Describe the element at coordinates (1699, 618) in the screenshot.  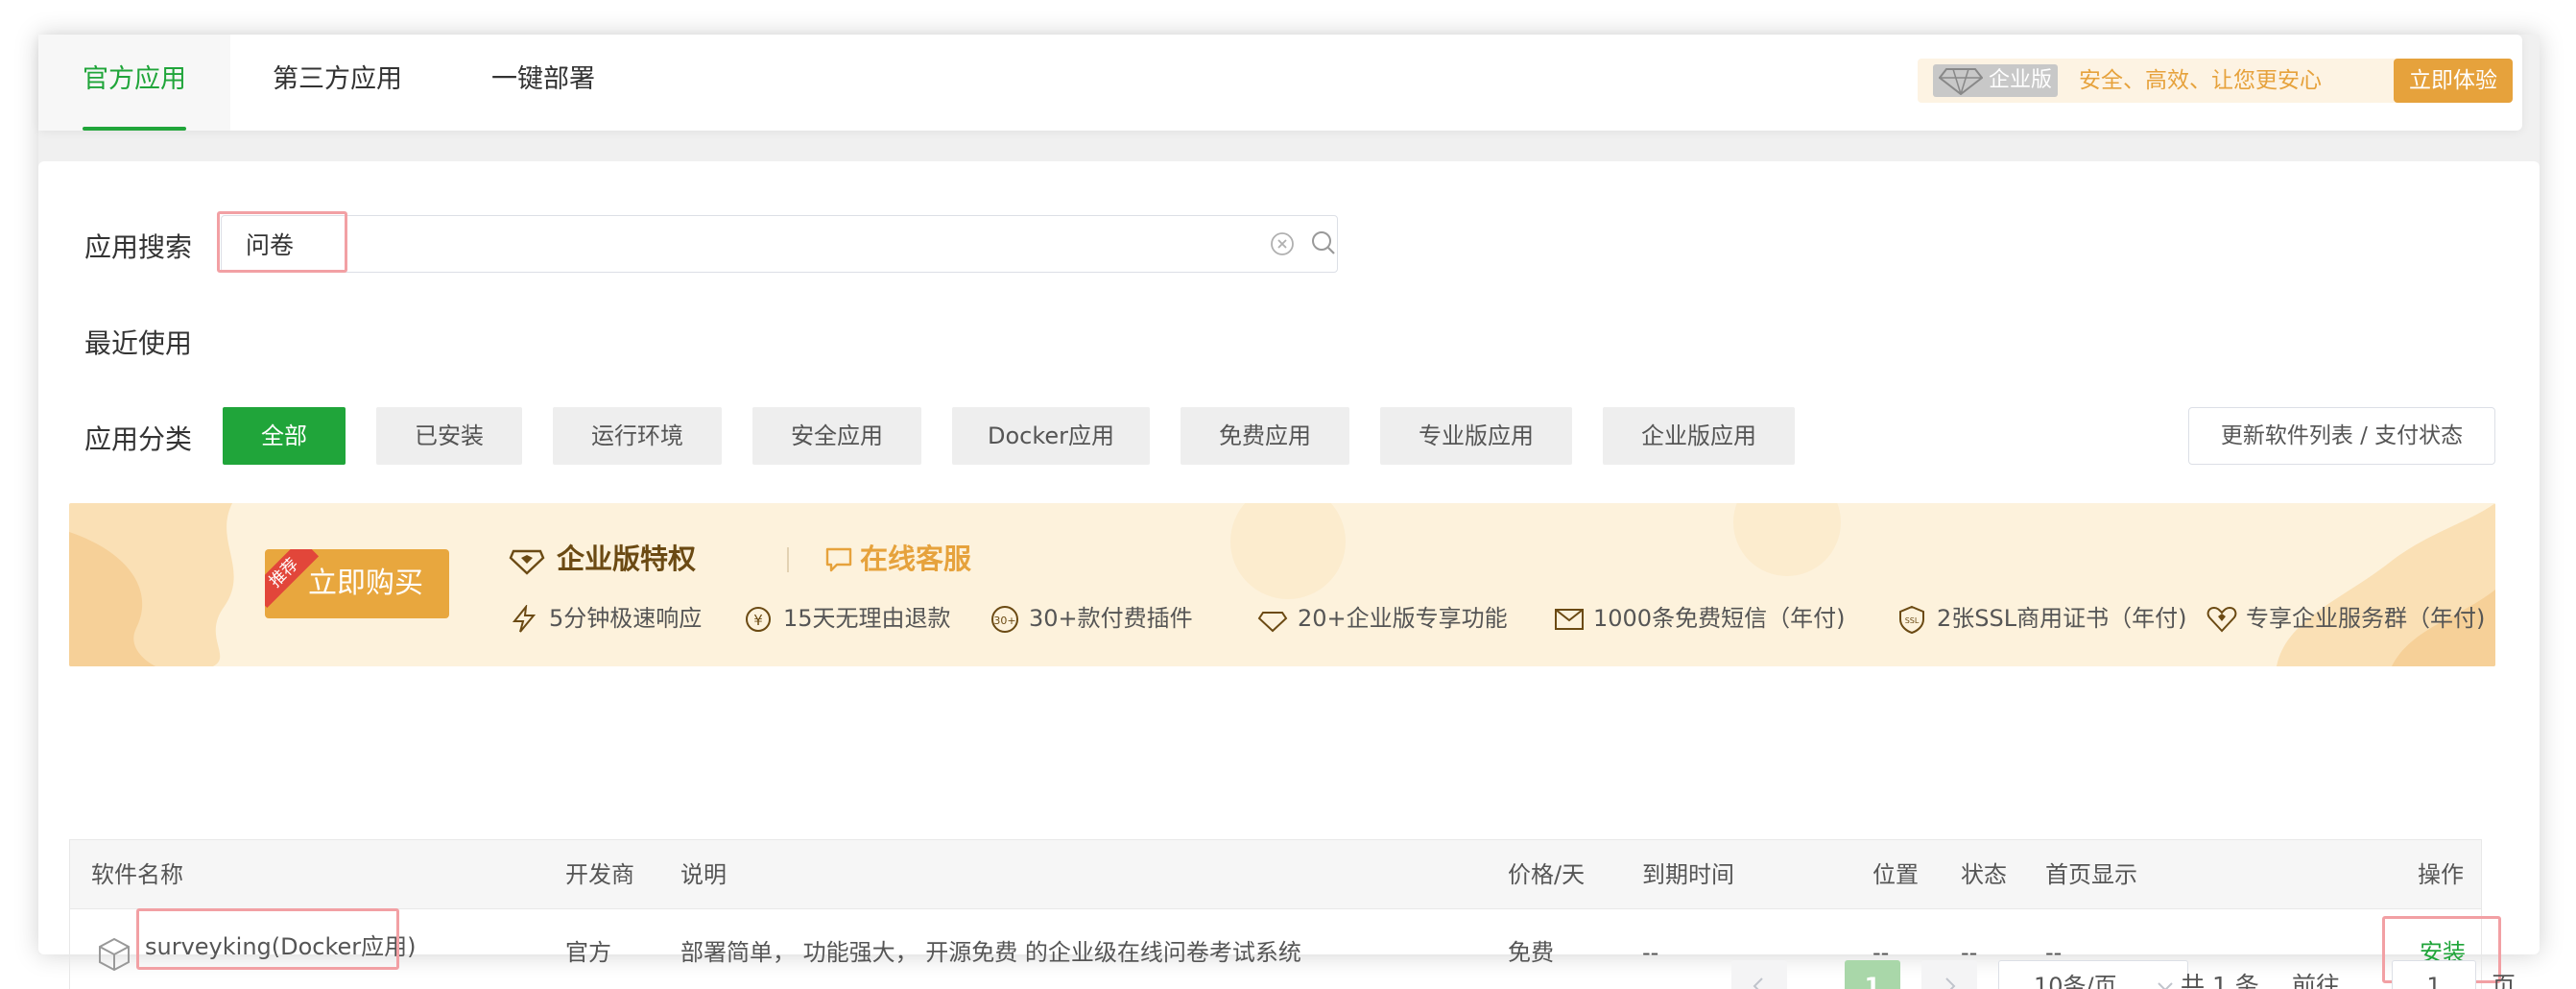
I see `feature-free-sms: 1000条免费短信（年付)` at that location.